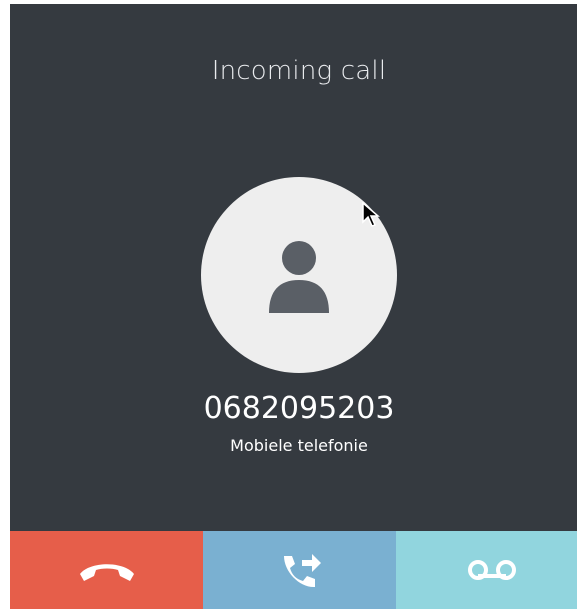  What do you see at coordinates (299, 408) in the screenshot?
I see `caller-number: 0682095203` at bounding box center [299, 408].